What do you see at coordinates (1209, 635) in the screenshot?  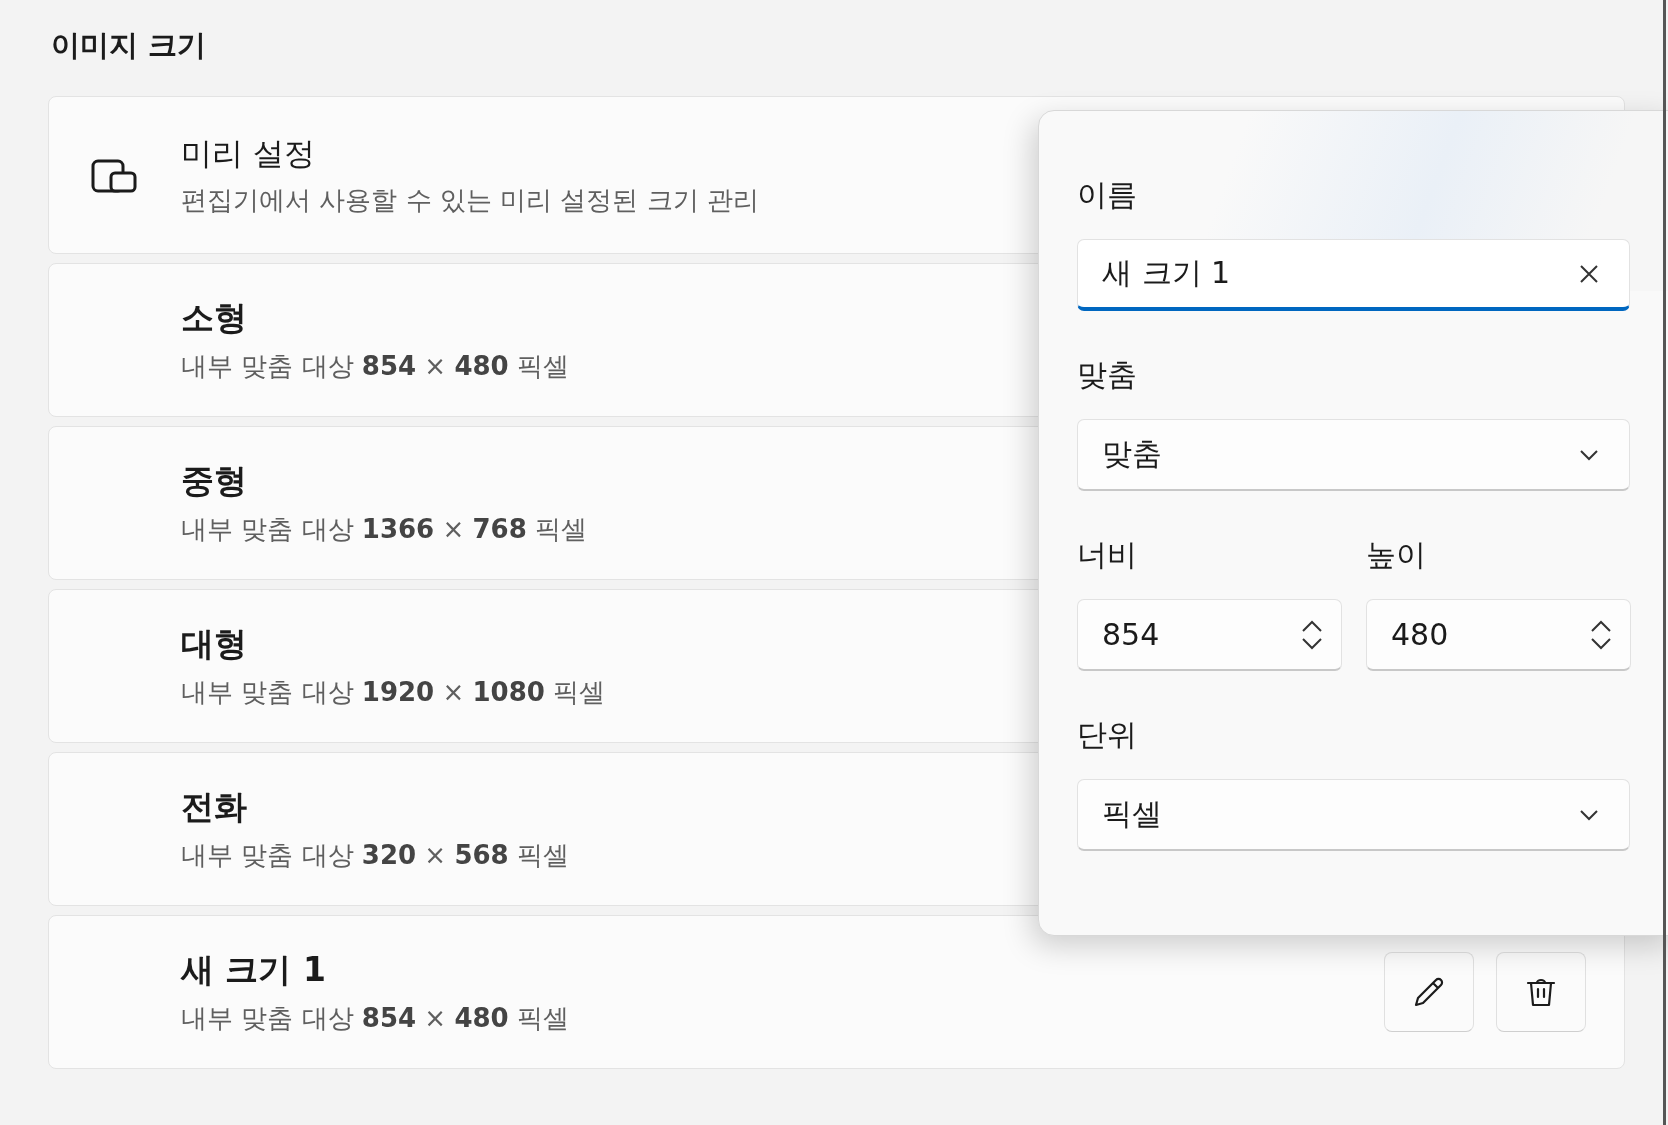 I see `width-field: 854` at bounding box center [1209, 635].